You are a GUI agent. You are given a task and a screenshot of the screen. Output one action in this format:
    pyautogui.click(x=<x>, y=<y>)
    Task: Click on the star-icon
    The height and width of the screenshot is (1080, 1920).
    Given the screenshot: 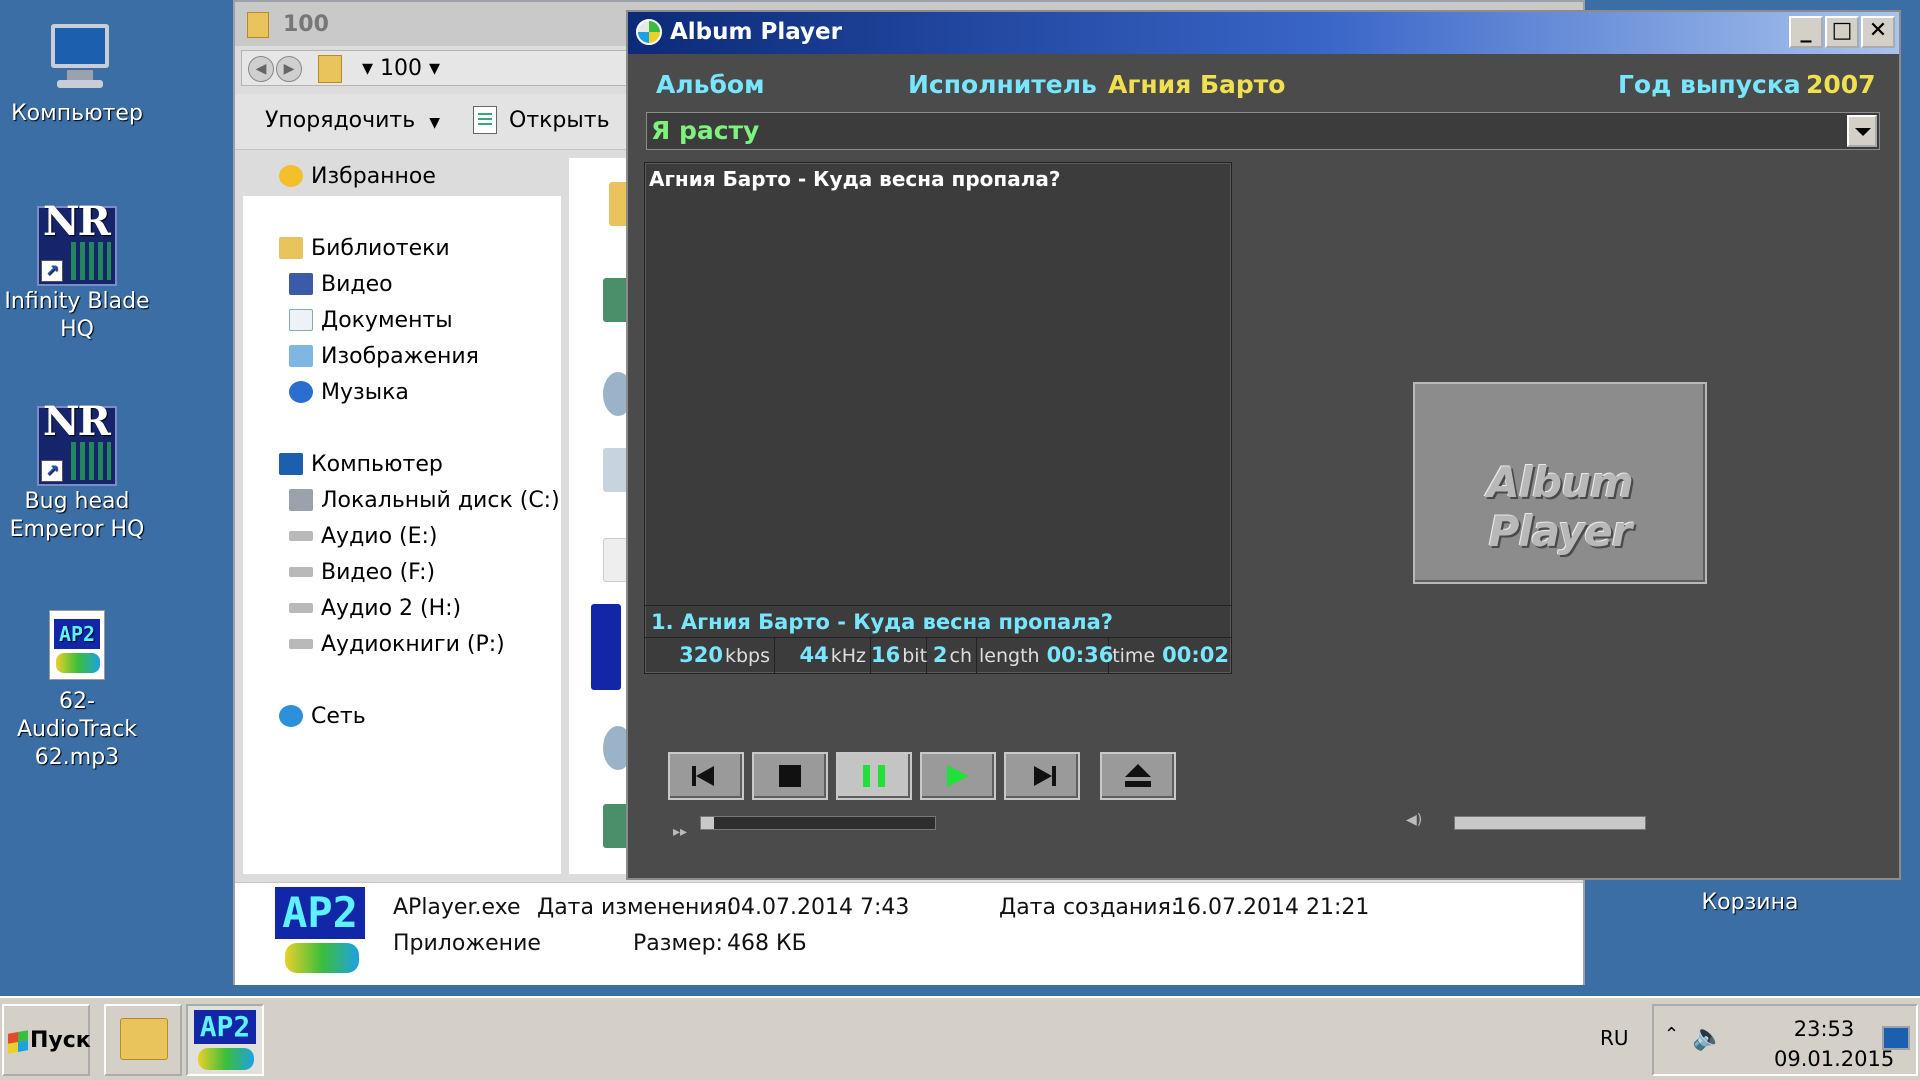 What is the action you would take?
    pyautogui.click(x=291, y=176)
    